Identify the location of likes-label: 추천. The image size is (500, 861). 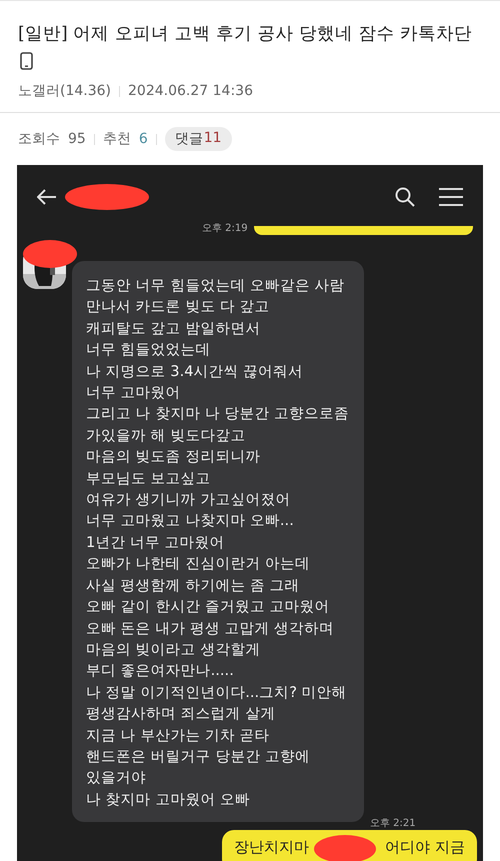
(116, 139).